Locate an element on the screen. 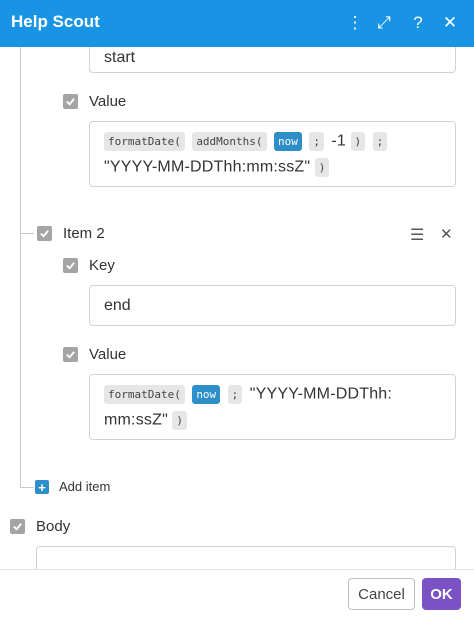  item1-value-label: Value is located at coordinates (108, 101).